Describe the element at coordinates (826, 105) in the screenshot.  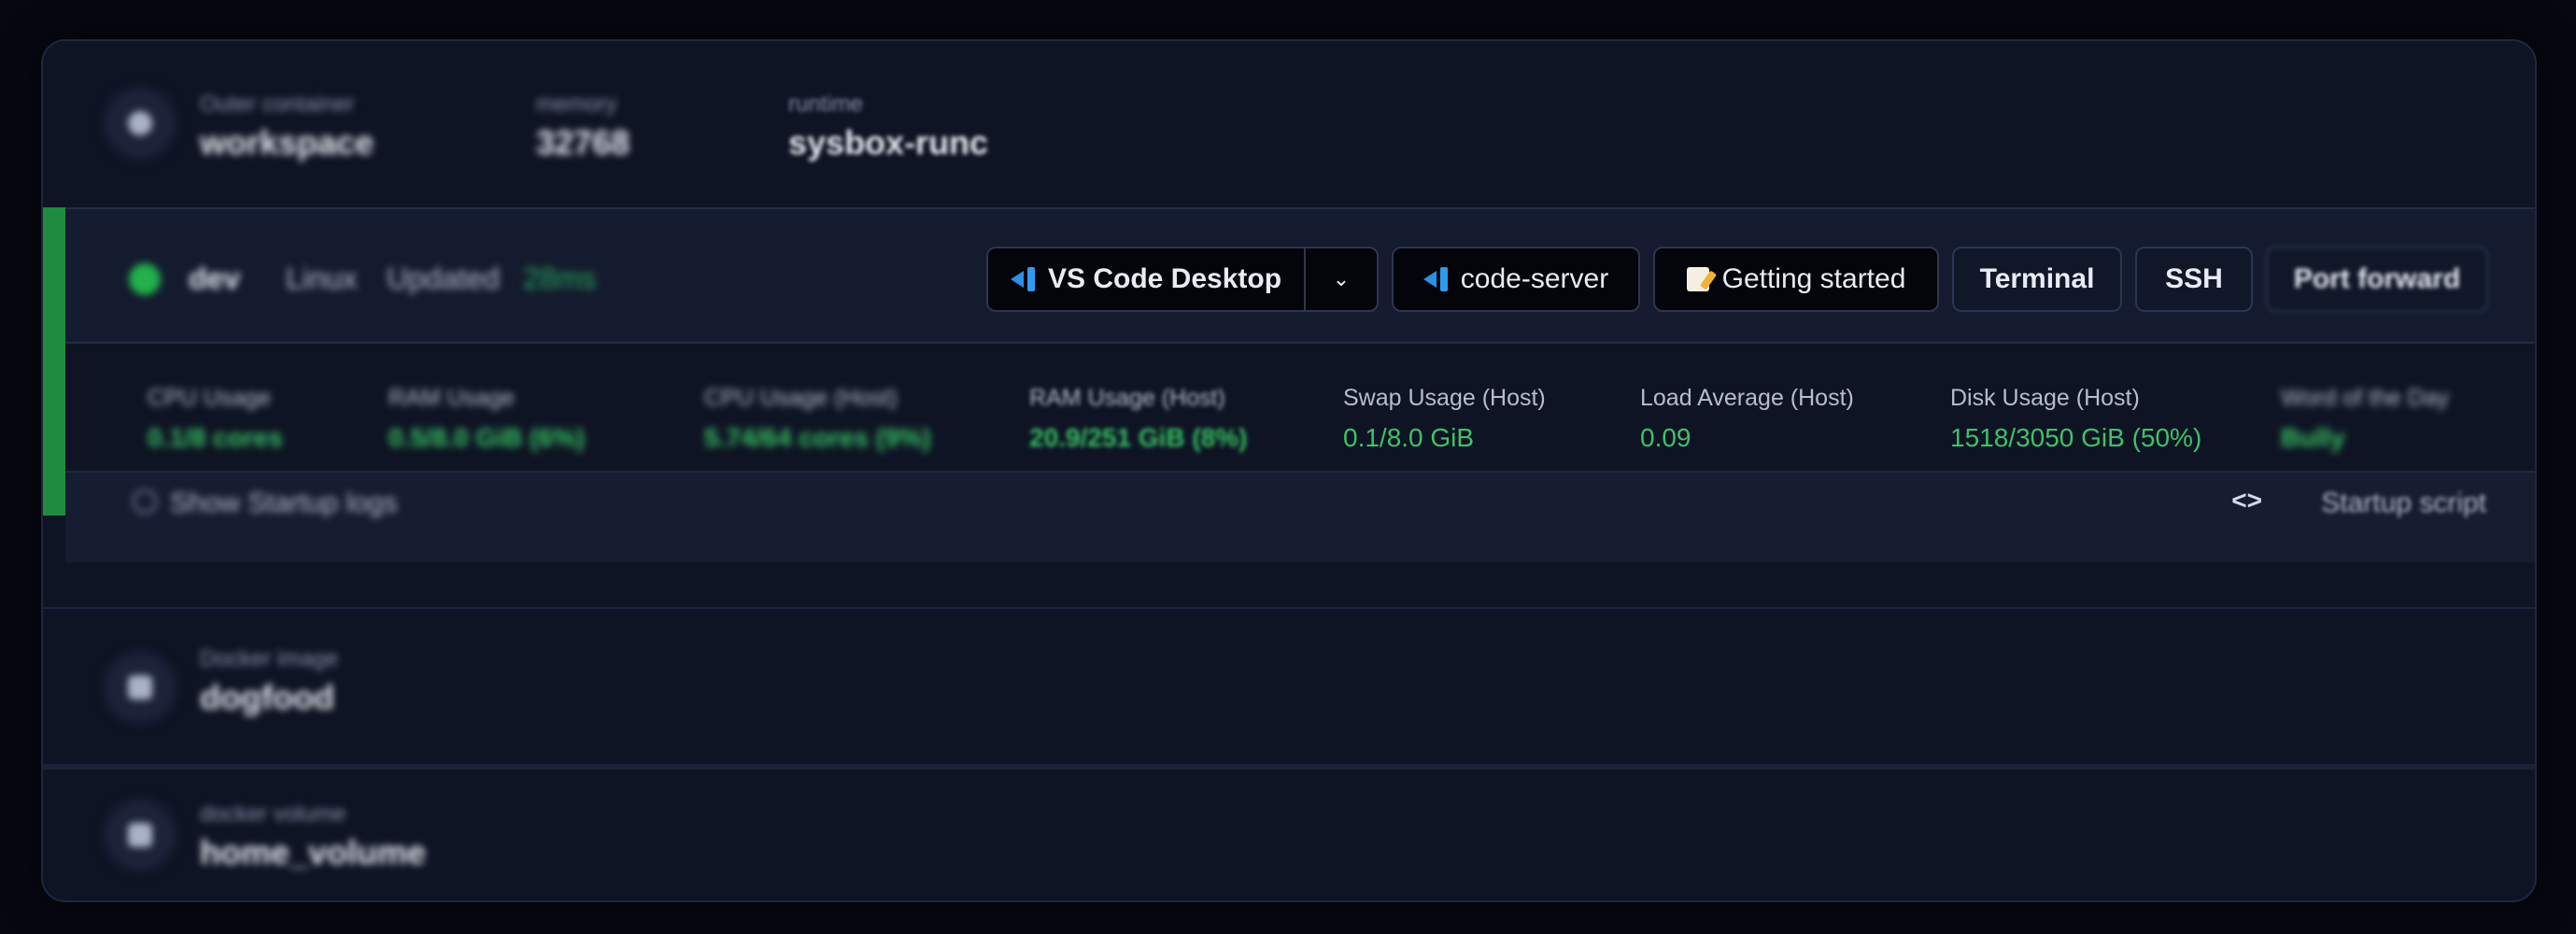
I see `runtime-label: runtime` at that location.